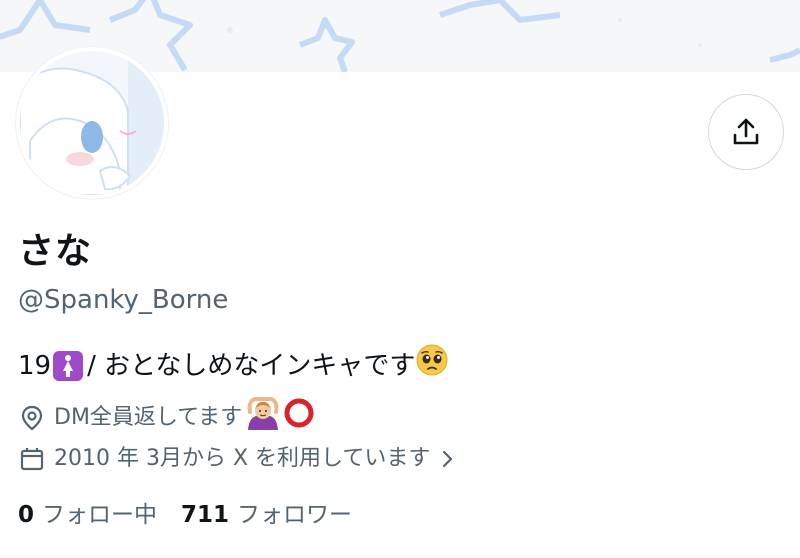 The width and height of the screenshot is (800, 558). I want to click on location-text: DM全員返してます, so click(148, 417).